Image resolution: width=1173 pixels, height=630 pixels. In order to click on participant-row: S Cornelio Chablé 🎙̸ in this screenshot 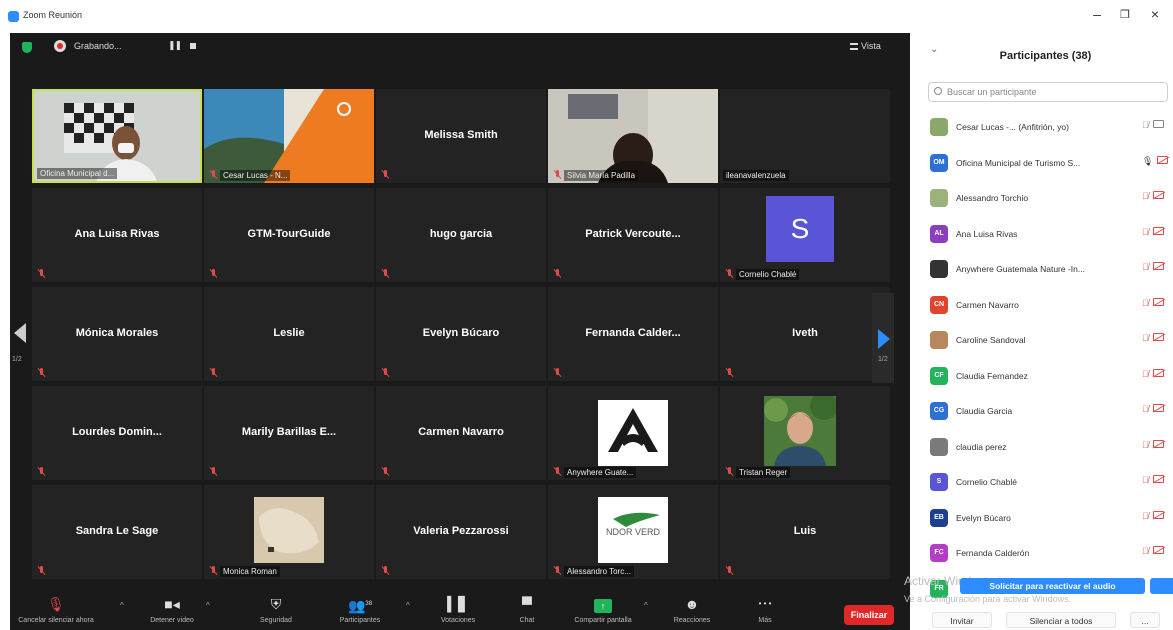, I will do `click(1045, 483)`.